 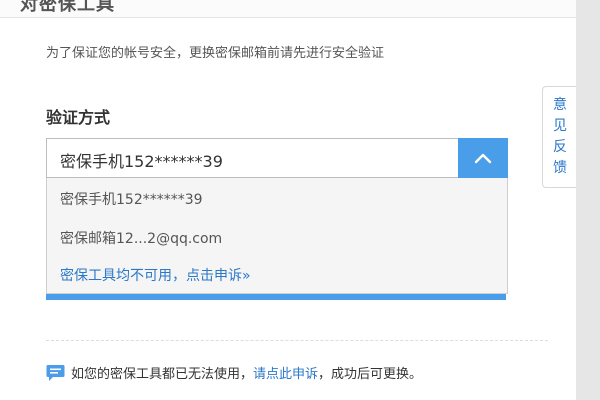 What do you see at coordinates (277, 158) in the screenshot?
I see `verification-method-select: 密保手机152******39` at bounding box center [277, 158].